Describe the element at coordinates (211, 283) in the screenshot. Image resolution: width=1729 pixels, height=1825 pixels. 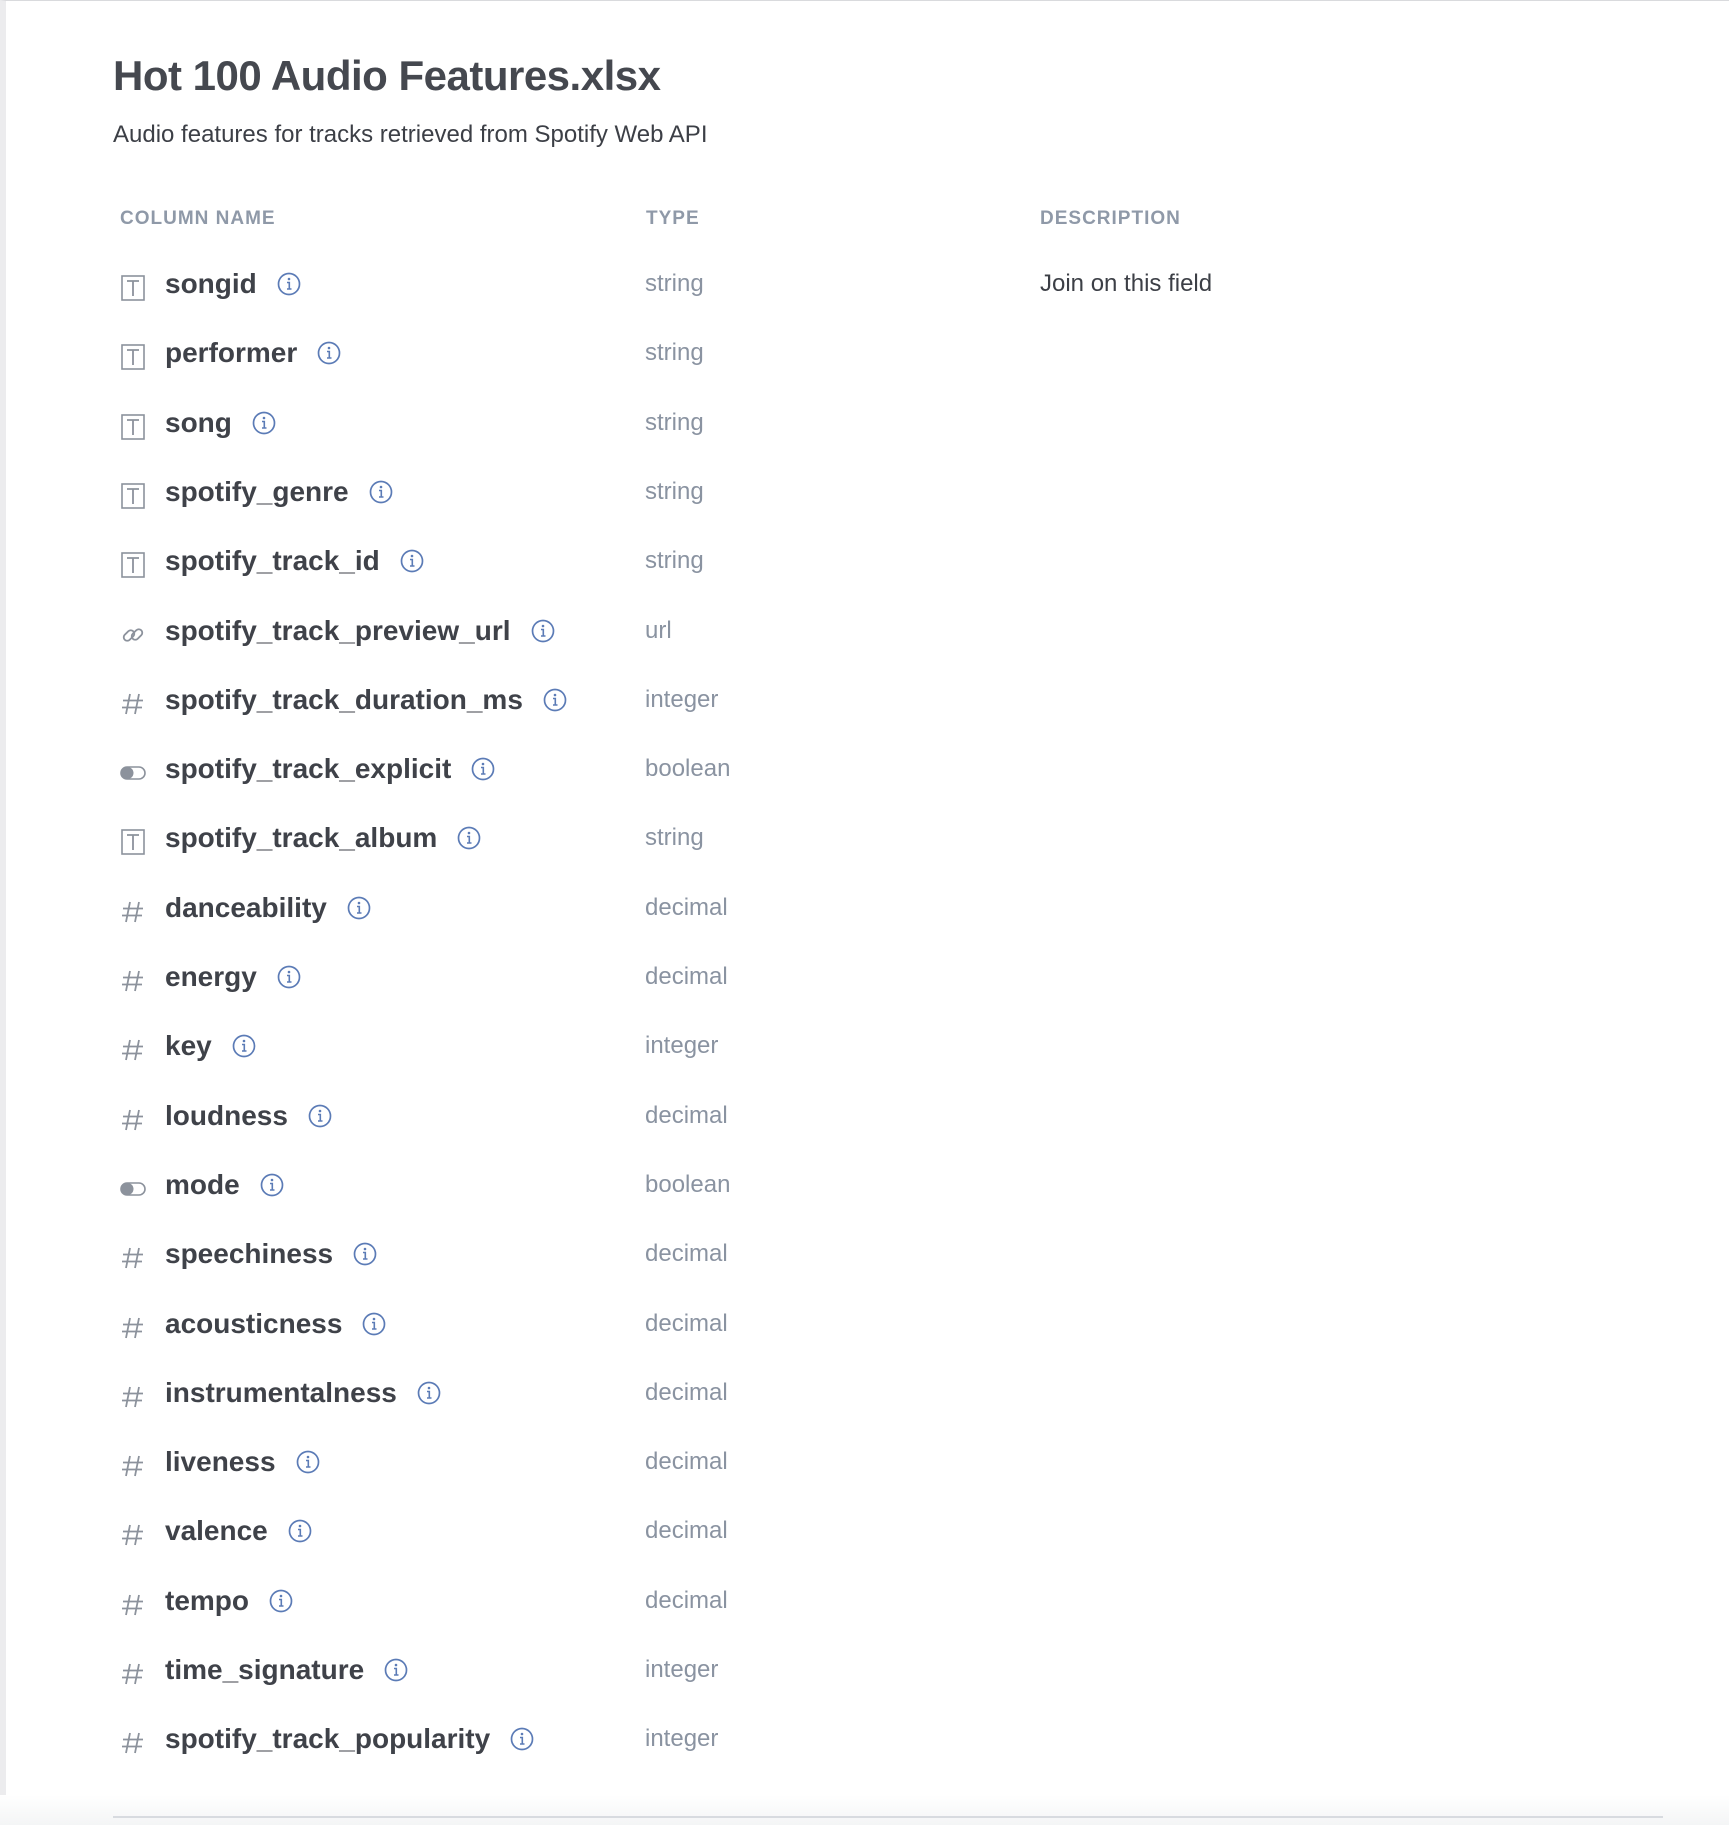
I see `column-name-label: songid` at that location.